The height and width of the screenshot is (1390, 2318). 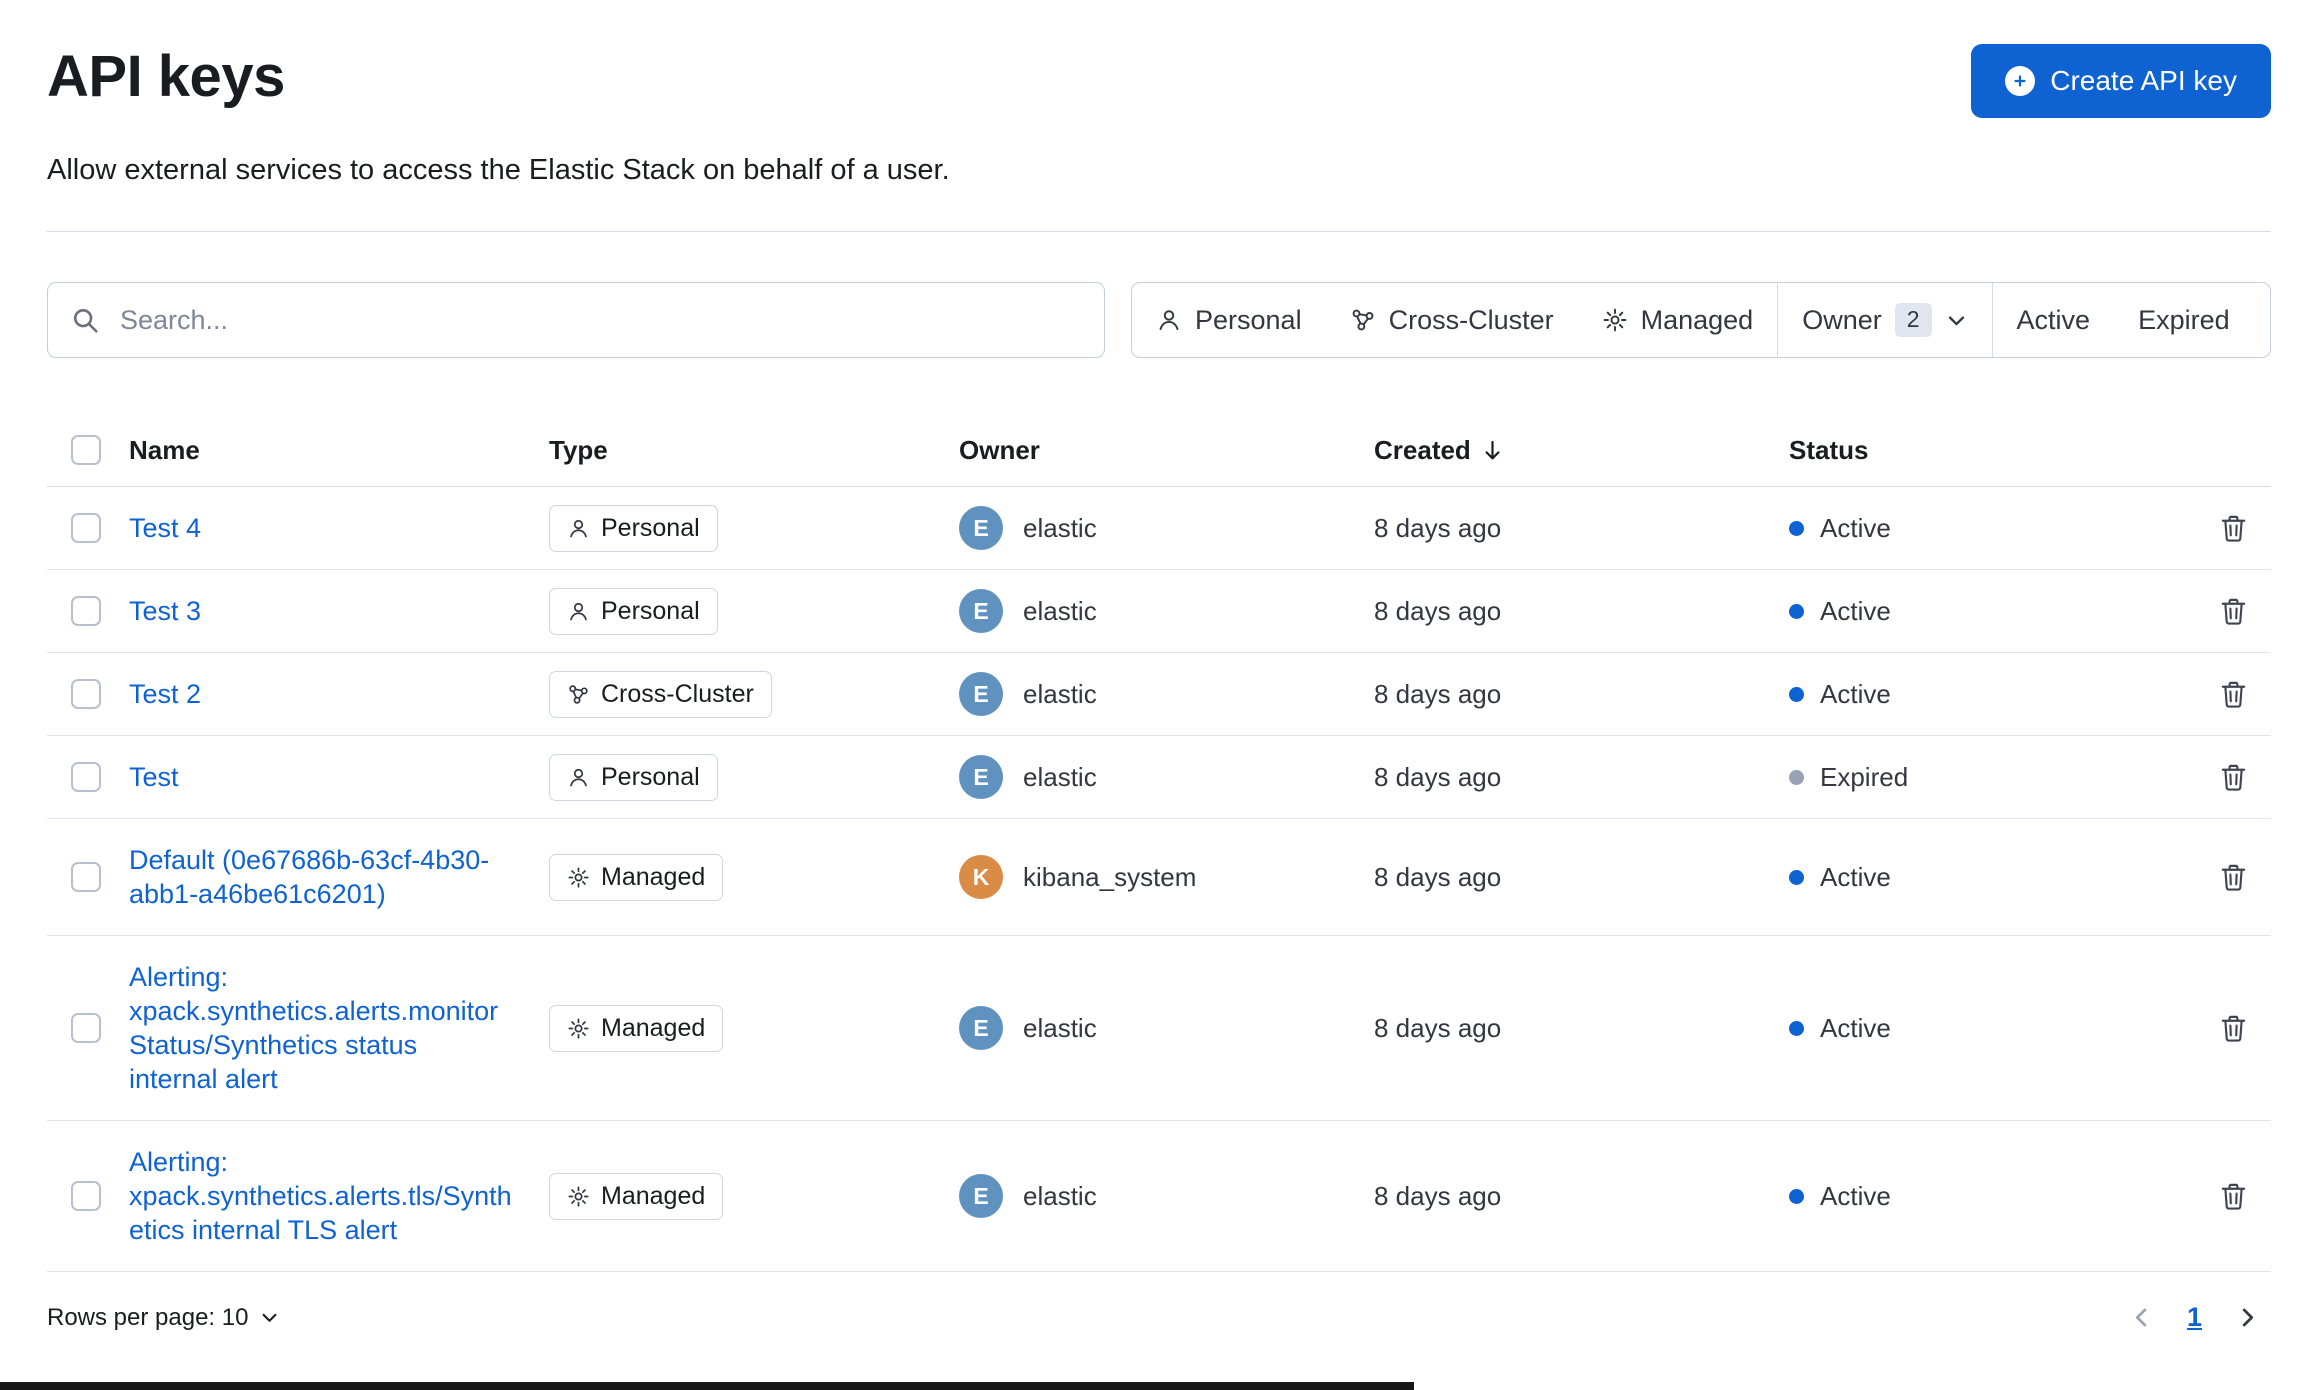 I want to click on type-badge-label: Cross-Cluster, so click(x=677, y=693).